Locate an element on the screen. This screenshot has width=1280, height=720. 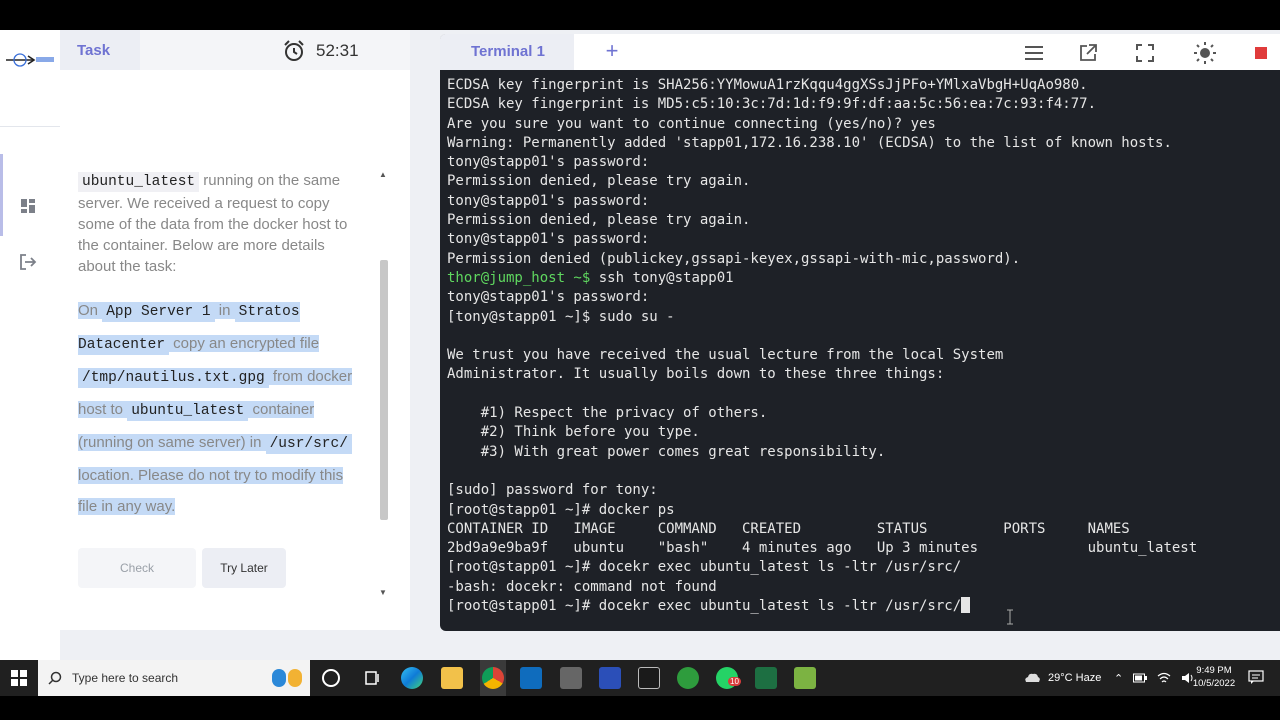
terminal-line: [root@stapp01 ~]# docker ps is located at coordinates (561, 509).